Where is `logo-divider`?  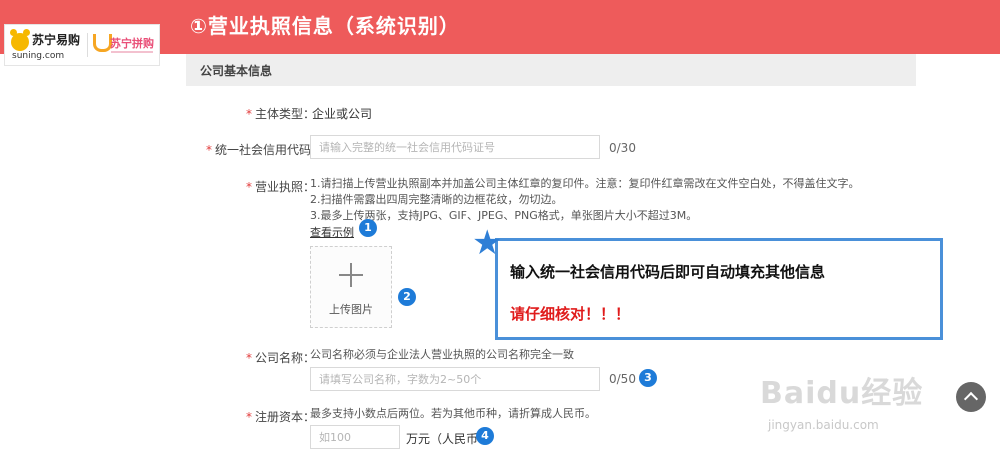
logo-divider is located at coordinates (87, 45).